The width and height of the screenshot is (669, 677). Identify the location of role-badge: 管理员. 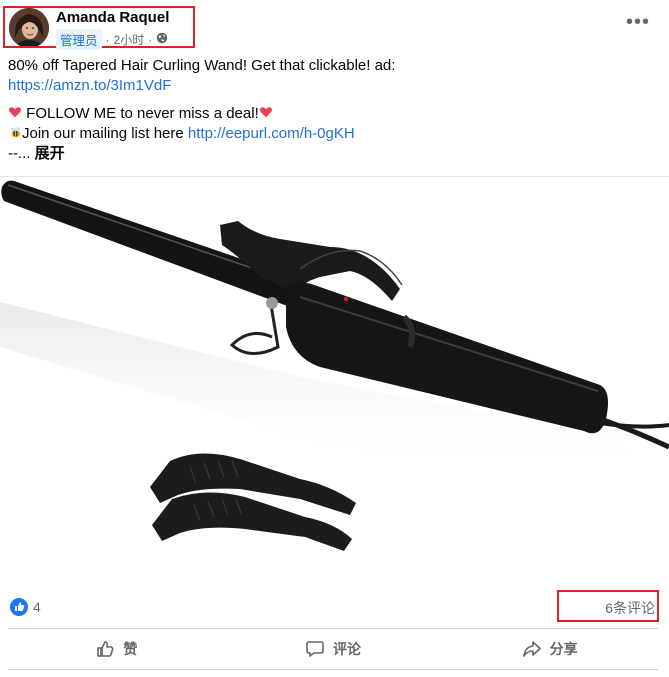
(79, 39).